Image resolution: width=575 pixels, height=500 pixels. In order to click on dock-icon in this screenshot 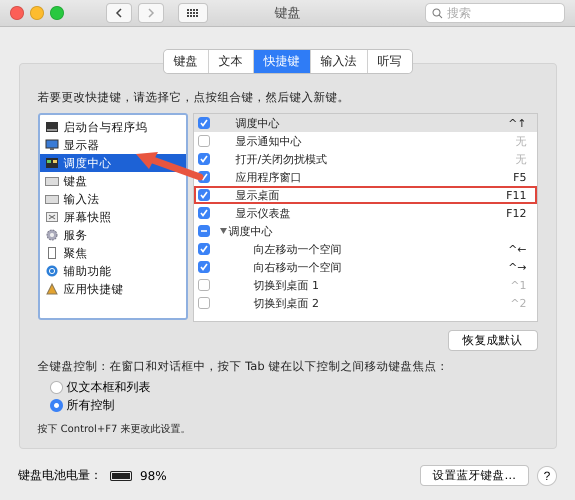, I will do `click(51, 127)`.